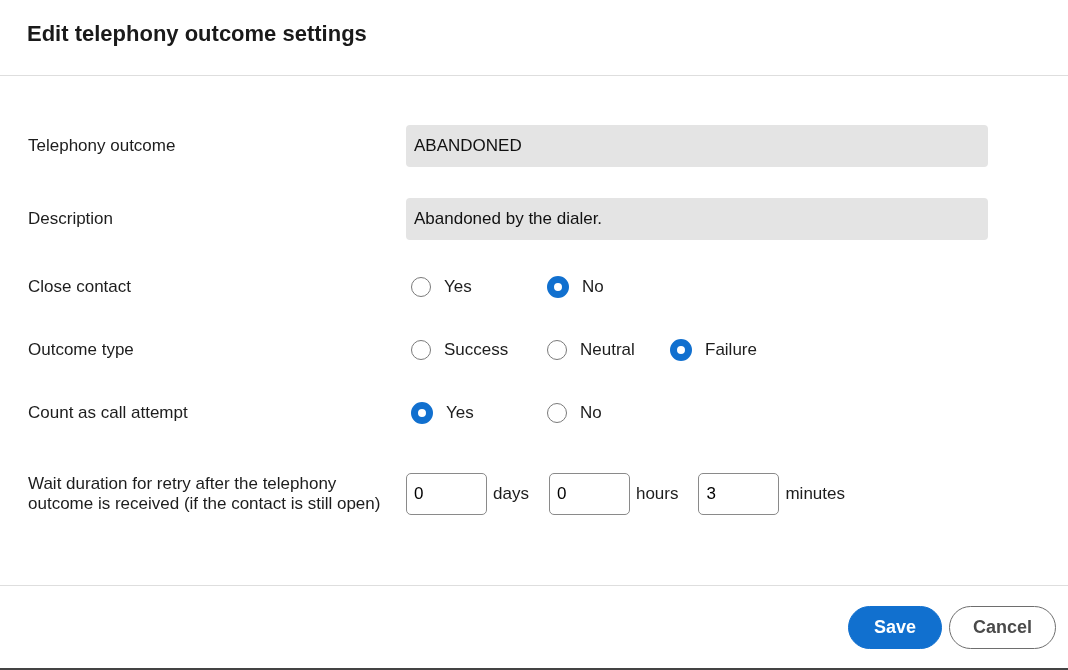 The image size is (1068, 670). Describe the element at coordinates (108, 412) in the screenshot. I see `field-label: Count as call attempt` at that location.